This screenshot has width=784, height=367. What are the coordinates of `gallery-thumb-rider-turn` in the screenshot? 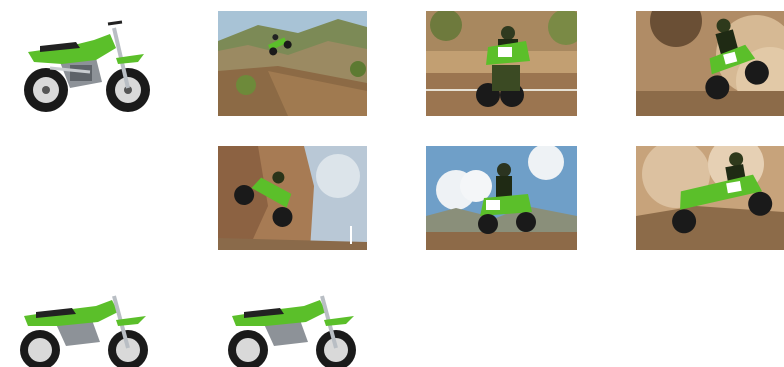 It's located at (710, 63).